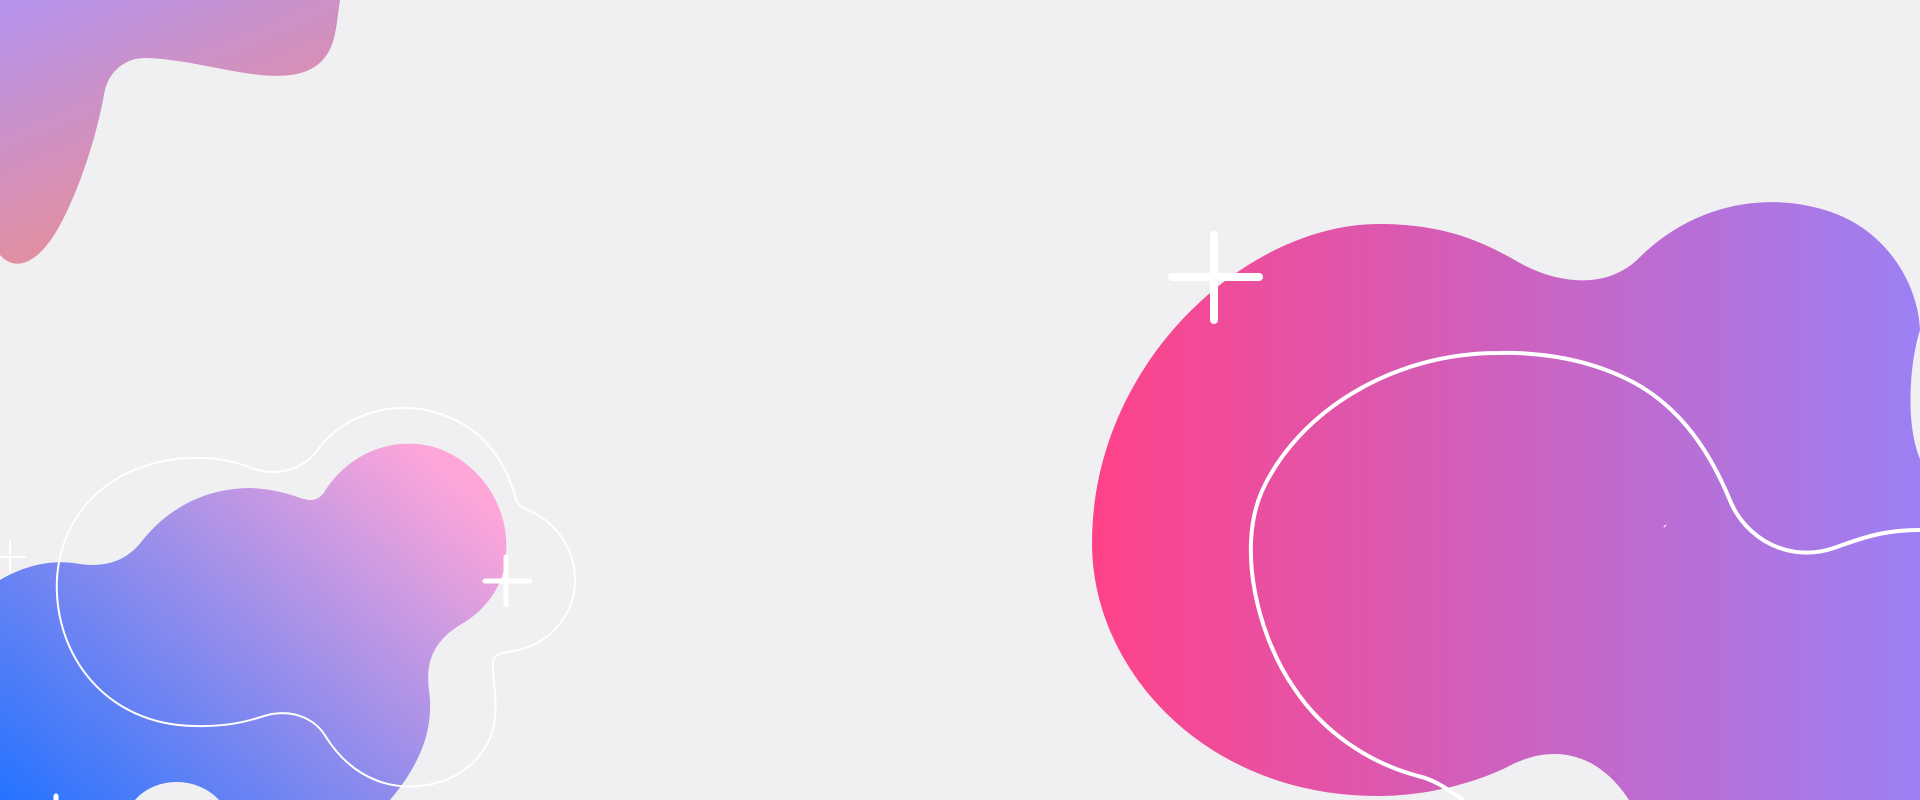  What do you see at coordinates (253, 621) in the screenshot?
I see `bottom-left-gradient-blob` at bounding box center [253, 621].